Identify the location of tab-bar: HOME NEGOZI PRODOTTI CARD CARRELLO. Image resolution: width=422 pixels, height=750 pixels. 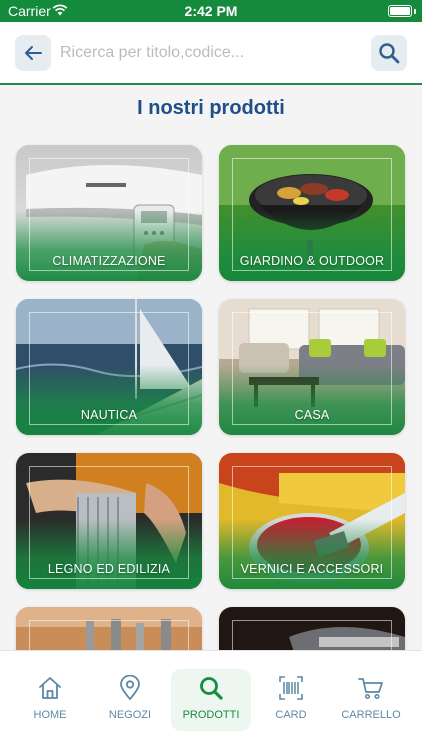
(211, 700).